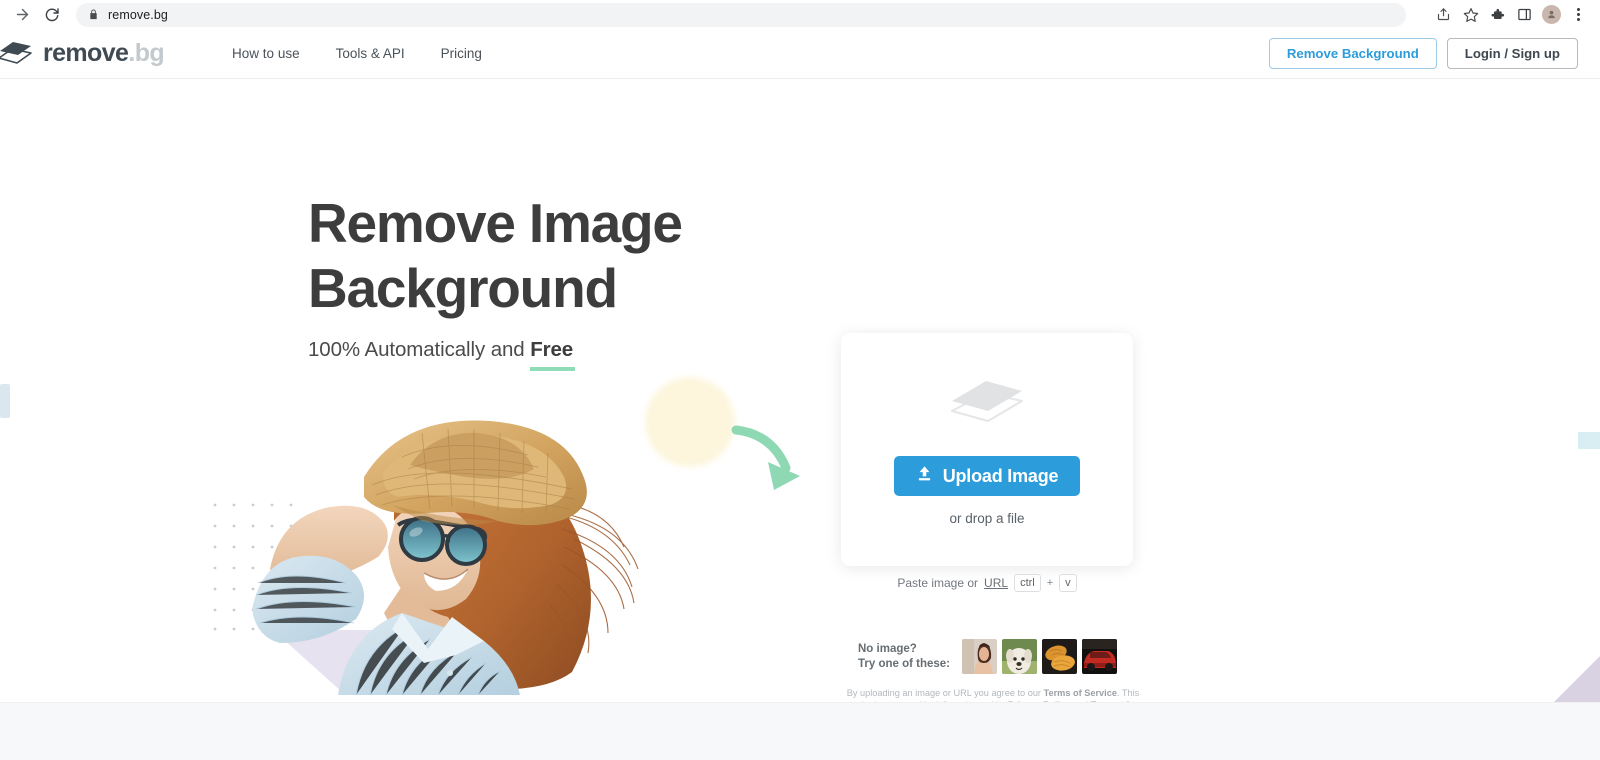  Describe the element at coordinates (1080, 693) in the screenshot. I see `terms-of-service-link-1: Terms of Service` at that location.